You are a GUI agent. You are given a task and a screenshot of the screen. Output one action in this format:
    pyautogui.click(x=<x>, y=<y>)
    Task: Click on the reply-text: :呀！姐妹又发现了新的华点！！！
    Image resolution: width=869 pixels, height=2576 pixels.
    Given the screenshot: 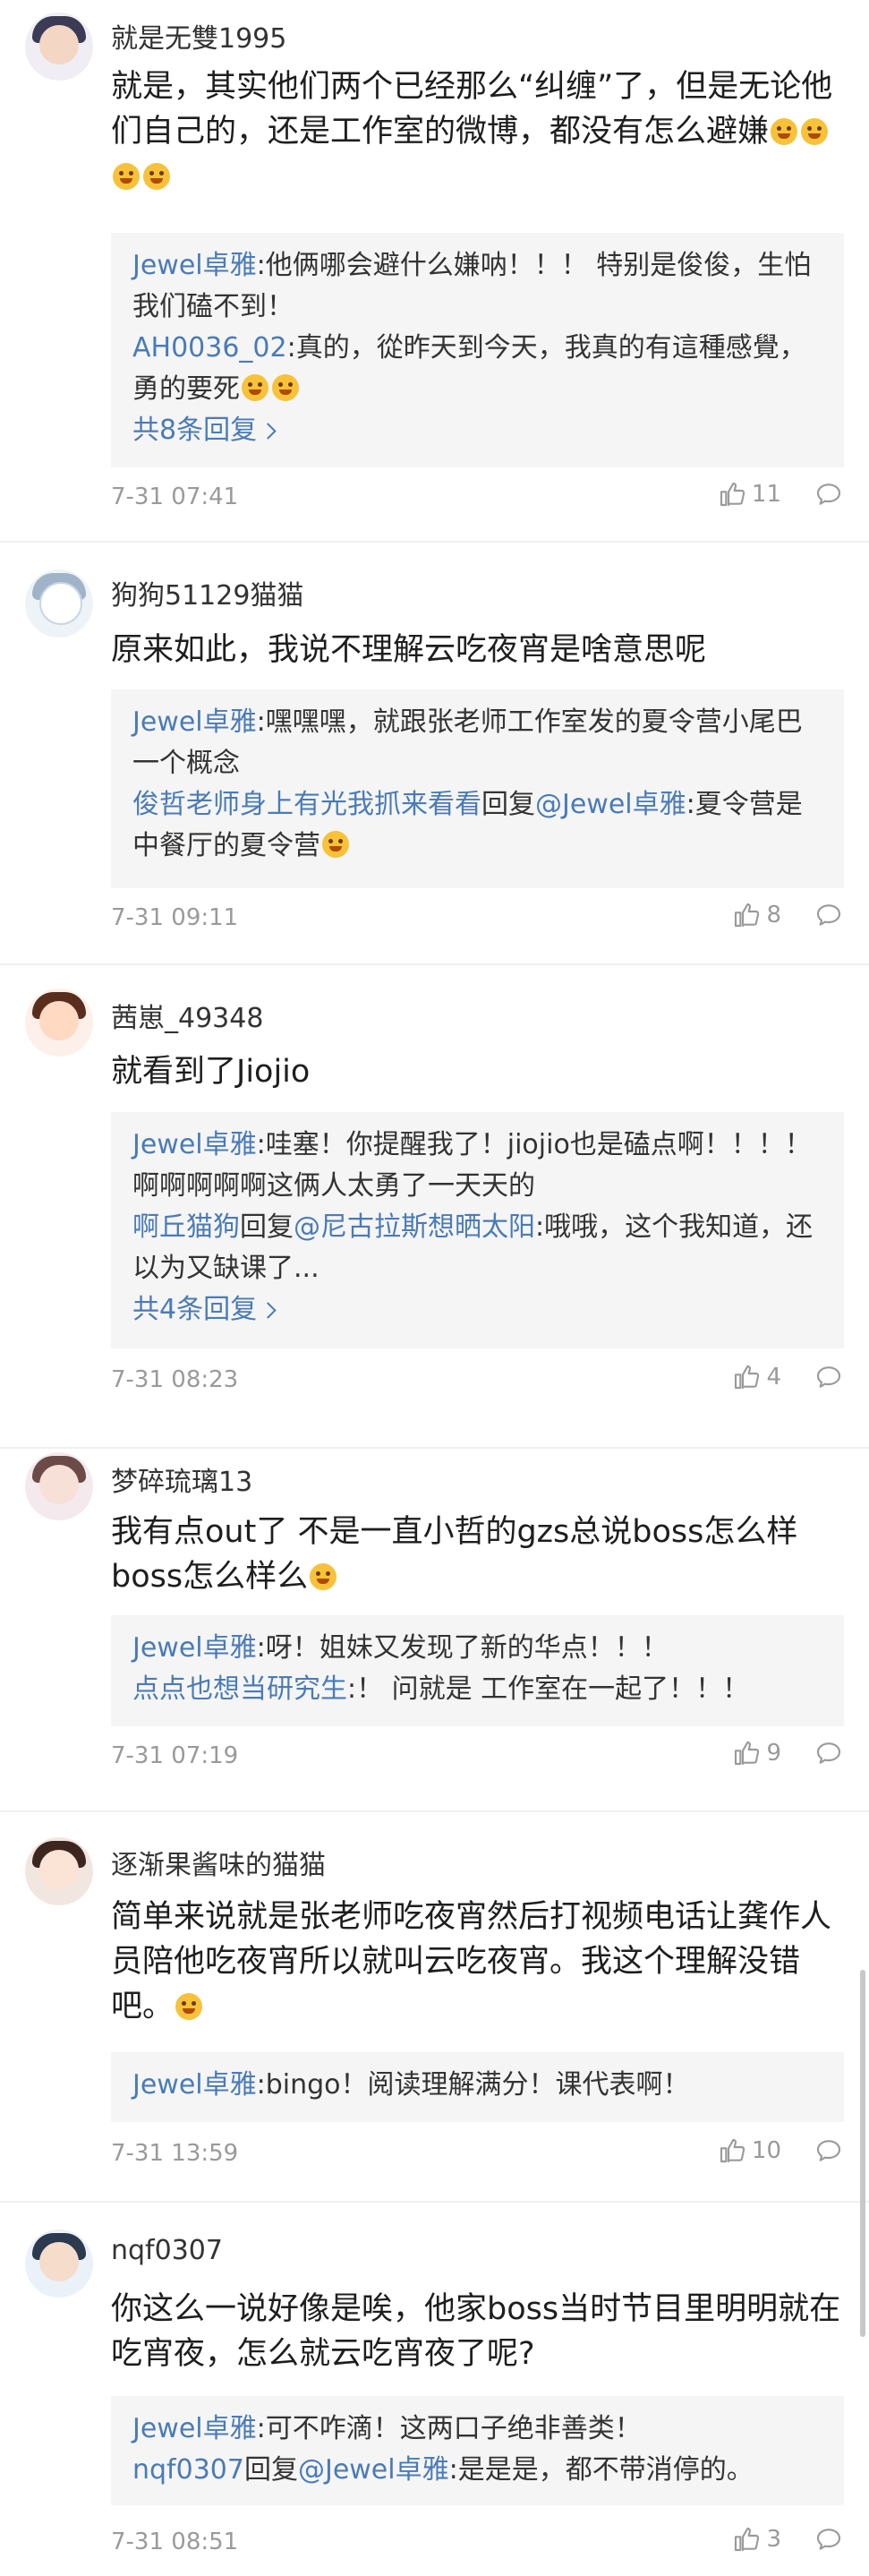 What is the action you would take?
    pyautogui.click(x=462, y=1648)
    